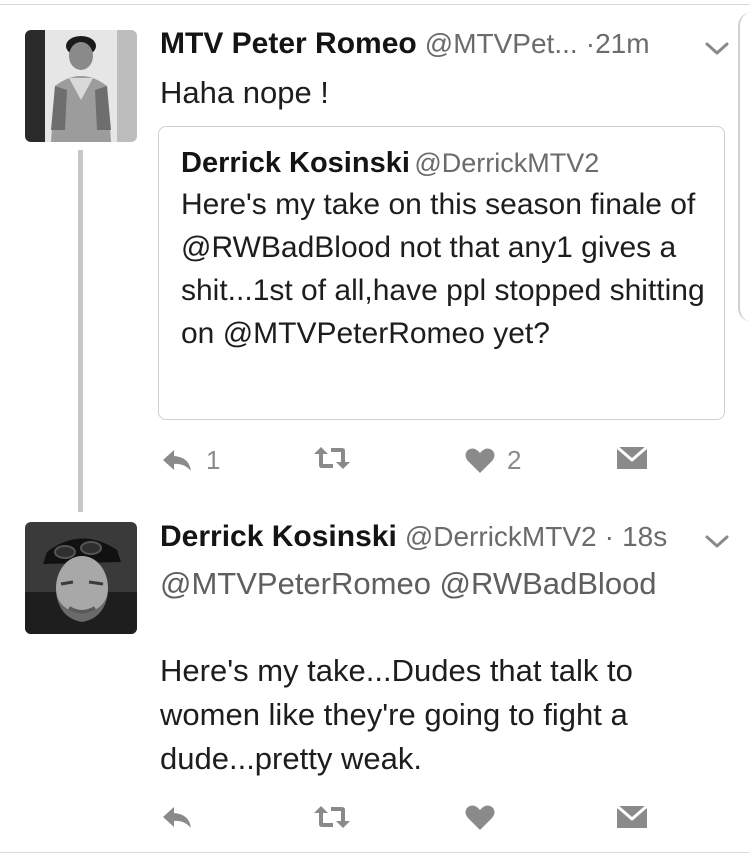 This screenshot has height=866, width=750. I want to click on timestamp: 21m, so click(622, 43).